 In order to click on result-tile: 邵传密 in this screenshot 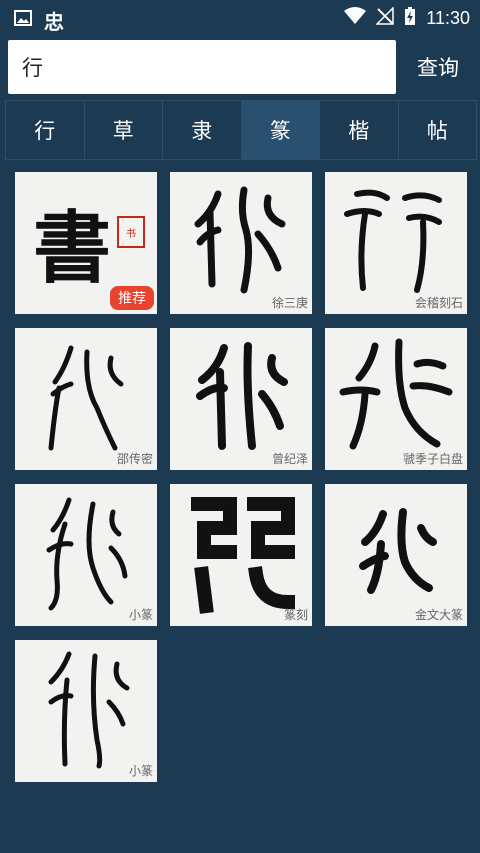, I will do `click(86, 399)`.